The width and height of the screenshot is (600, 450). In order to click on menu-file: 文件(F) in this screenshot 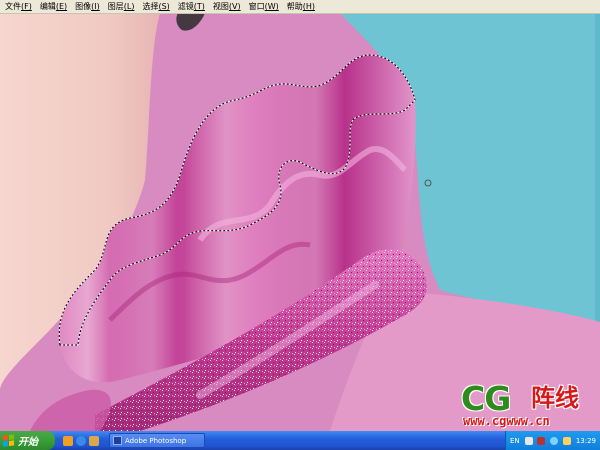, I will do `click(17, 6)`.